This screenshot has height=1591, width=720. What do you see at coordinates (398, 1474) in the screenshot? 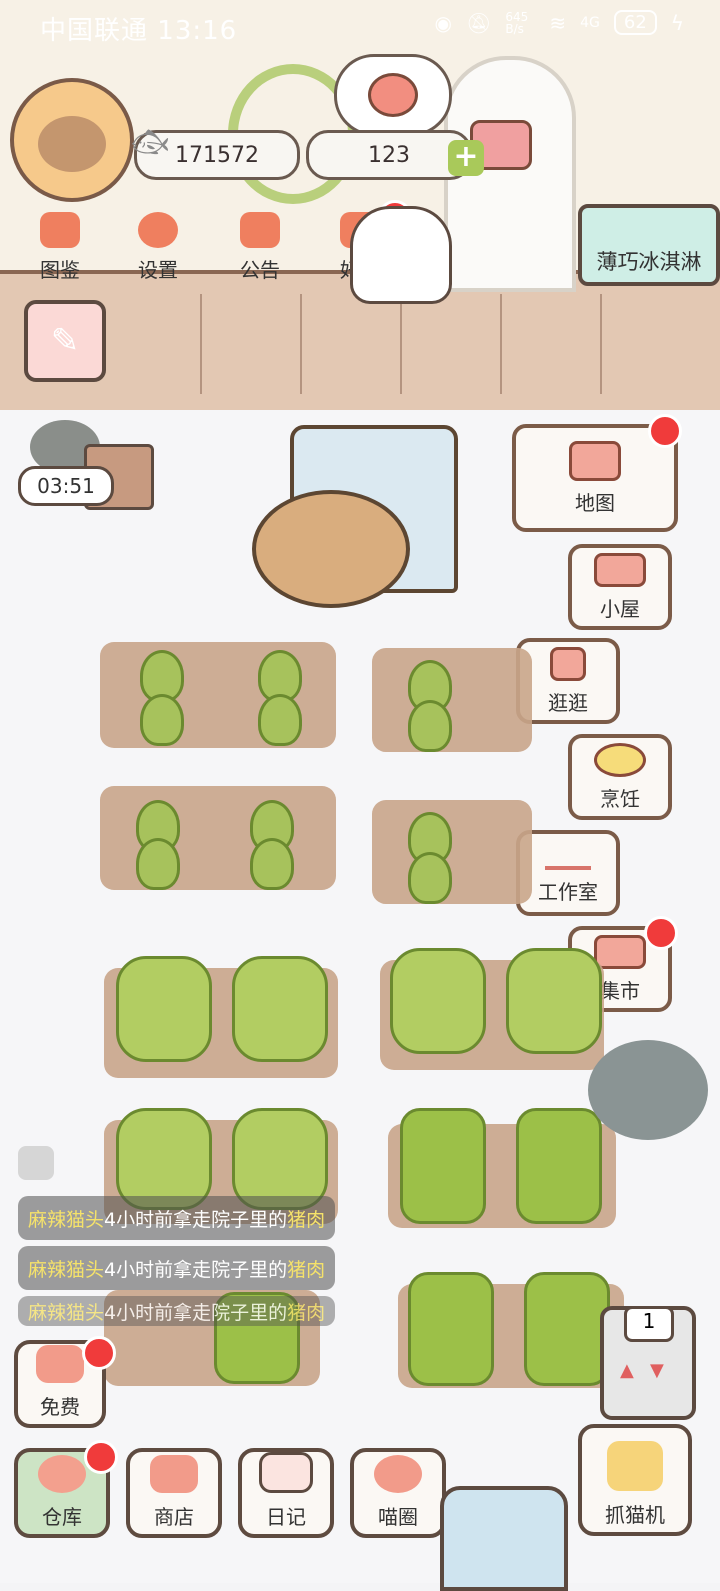
I see `cat-planet-icon` at bounding box center [398, 1474].